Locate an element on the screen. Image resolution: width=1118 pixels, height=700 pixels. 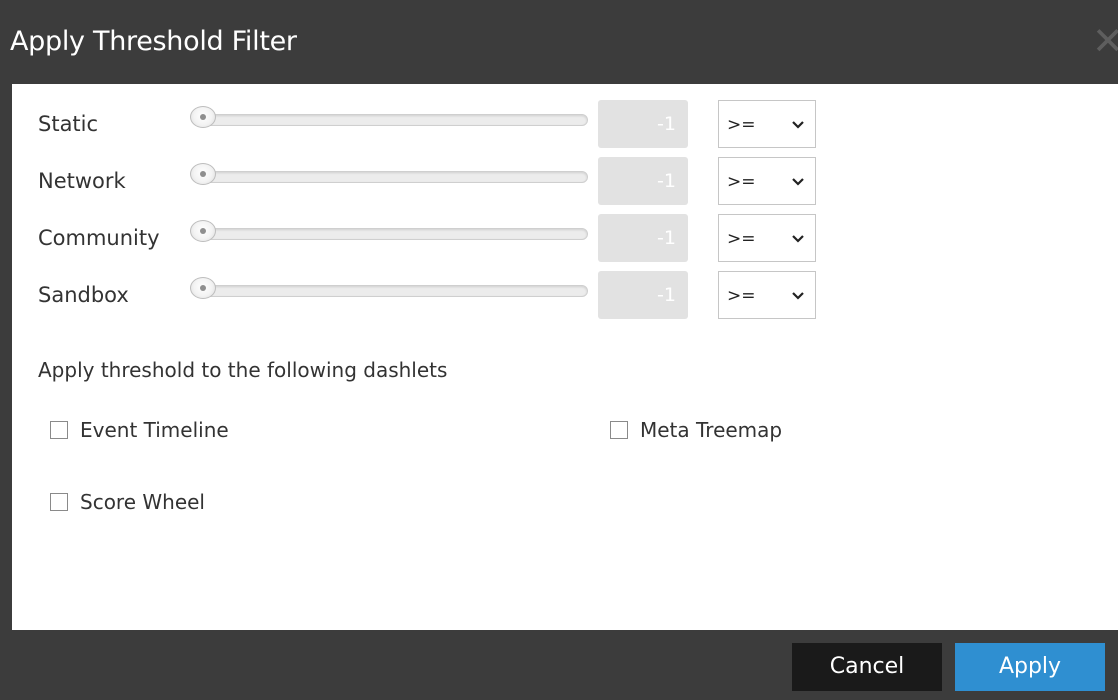
apply-button: Apply is located at coordinates (1030, 667).